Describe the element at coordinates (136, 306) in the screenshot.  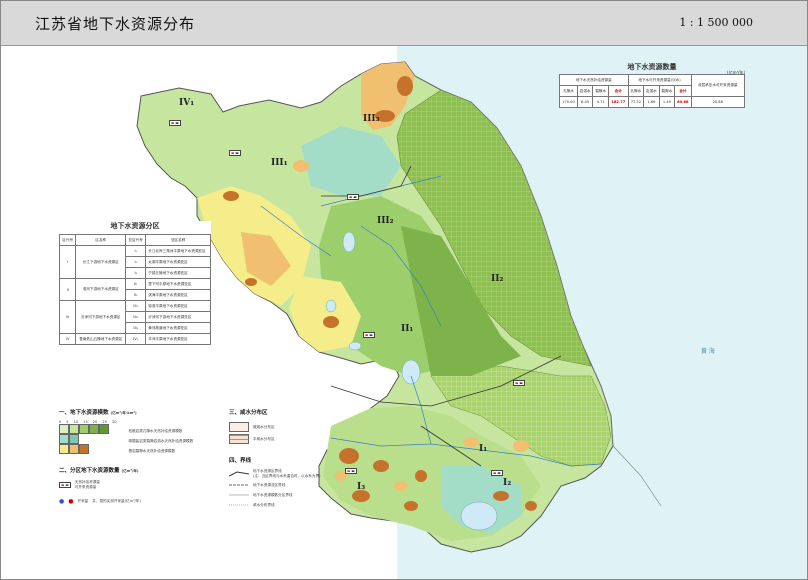
I see `subzone-code: III₁` at that location.